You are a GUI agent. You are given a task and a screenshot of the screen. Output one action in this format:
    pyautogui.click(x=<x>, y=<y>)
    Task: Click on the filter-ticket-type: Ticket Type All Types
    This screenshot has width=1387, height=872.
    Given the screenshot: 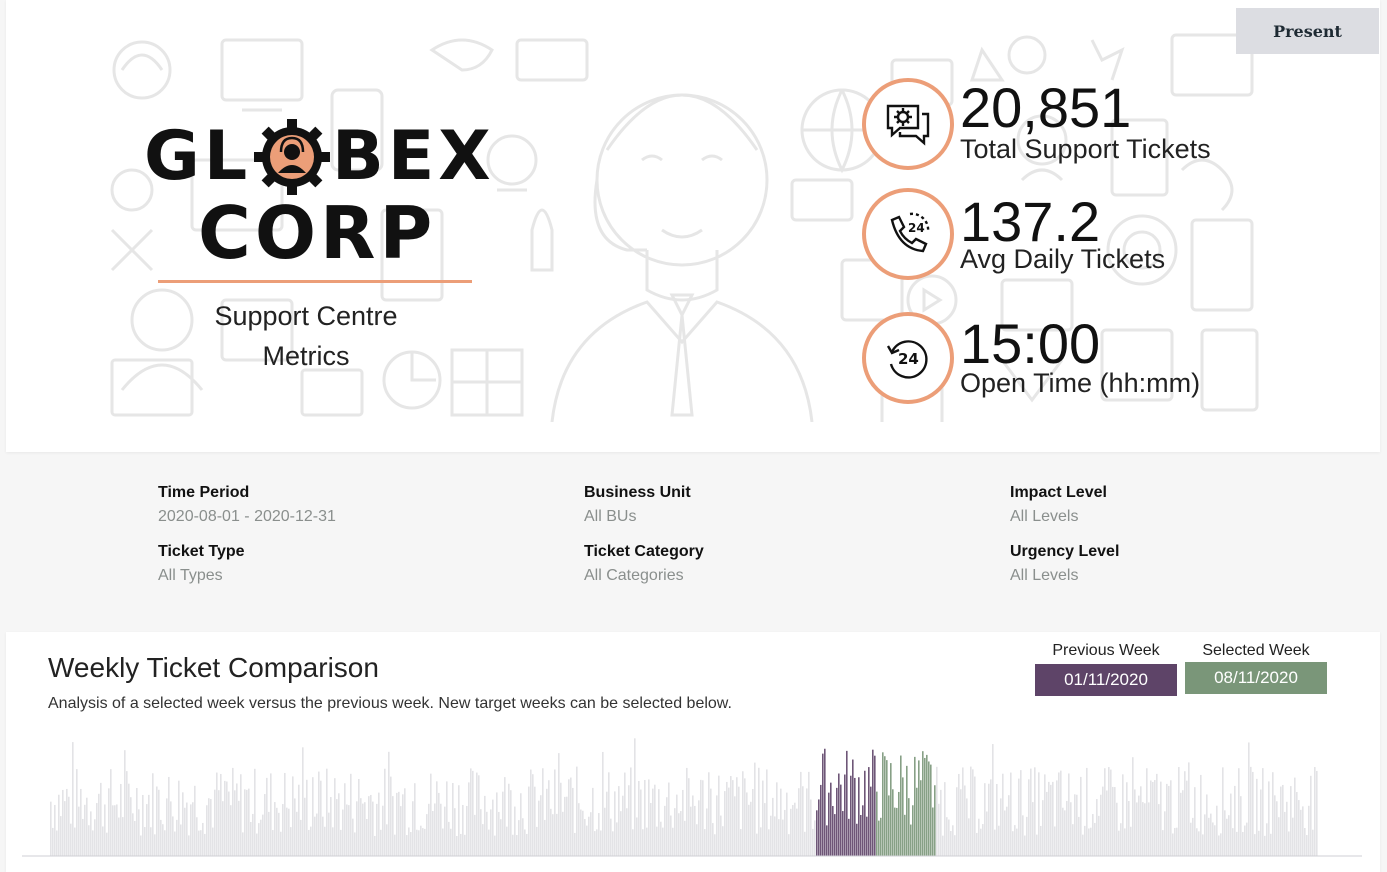 What is the action you would take?
    pyautogui.click(x=201, y=564)
    